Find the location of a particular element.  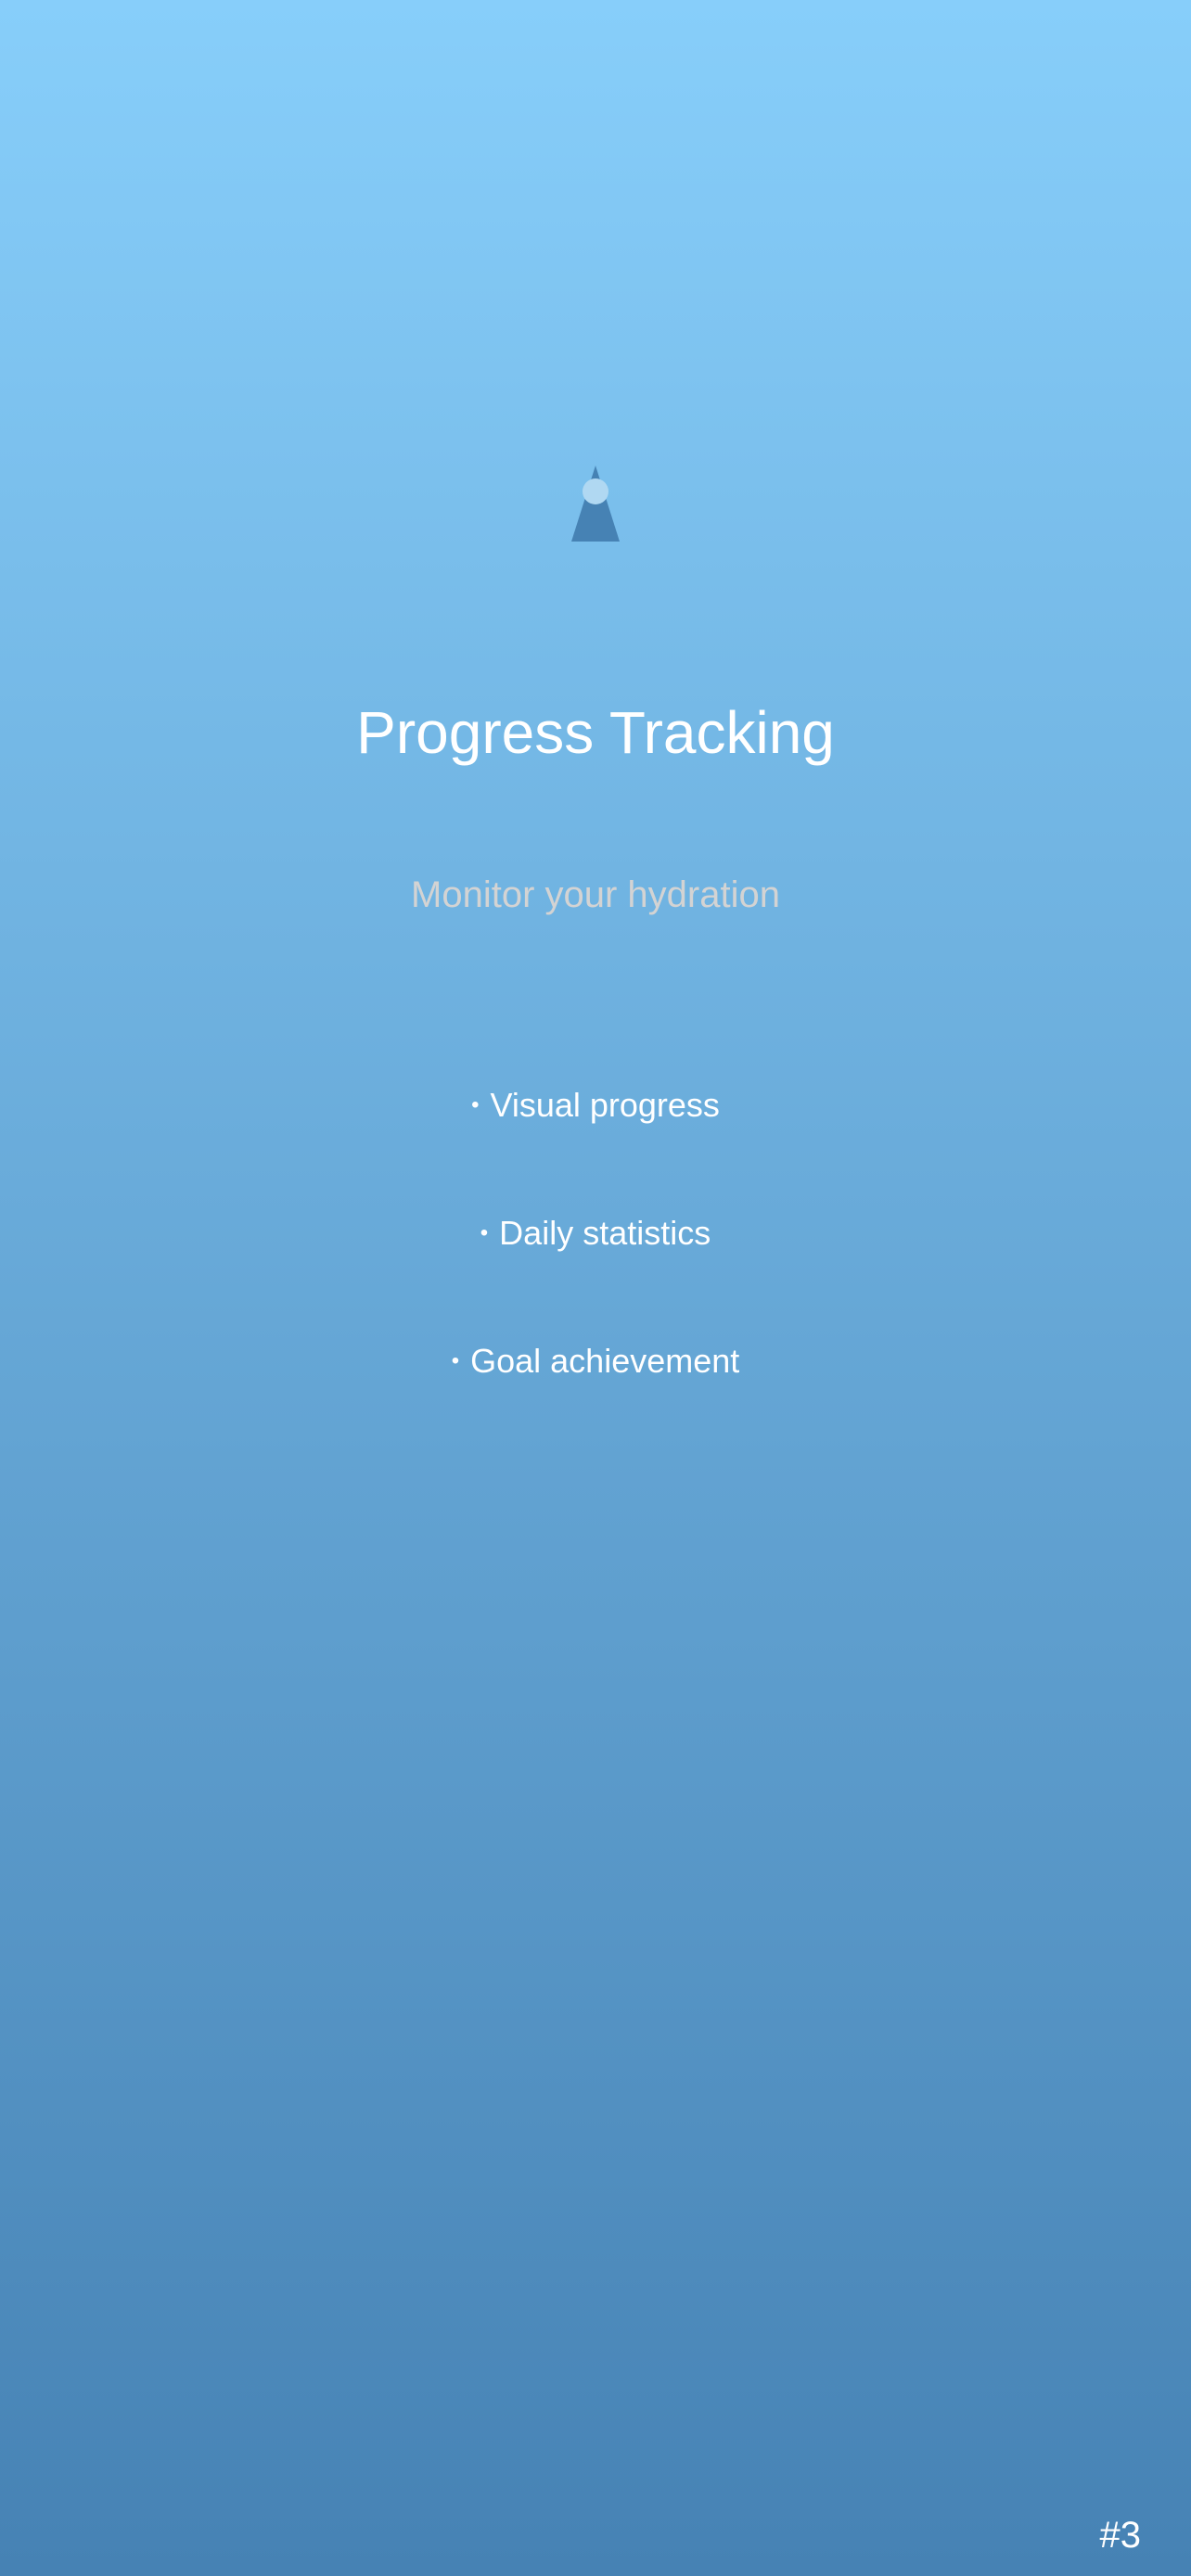

page-indicator: #3 is located at coordinates (1121, 2535).